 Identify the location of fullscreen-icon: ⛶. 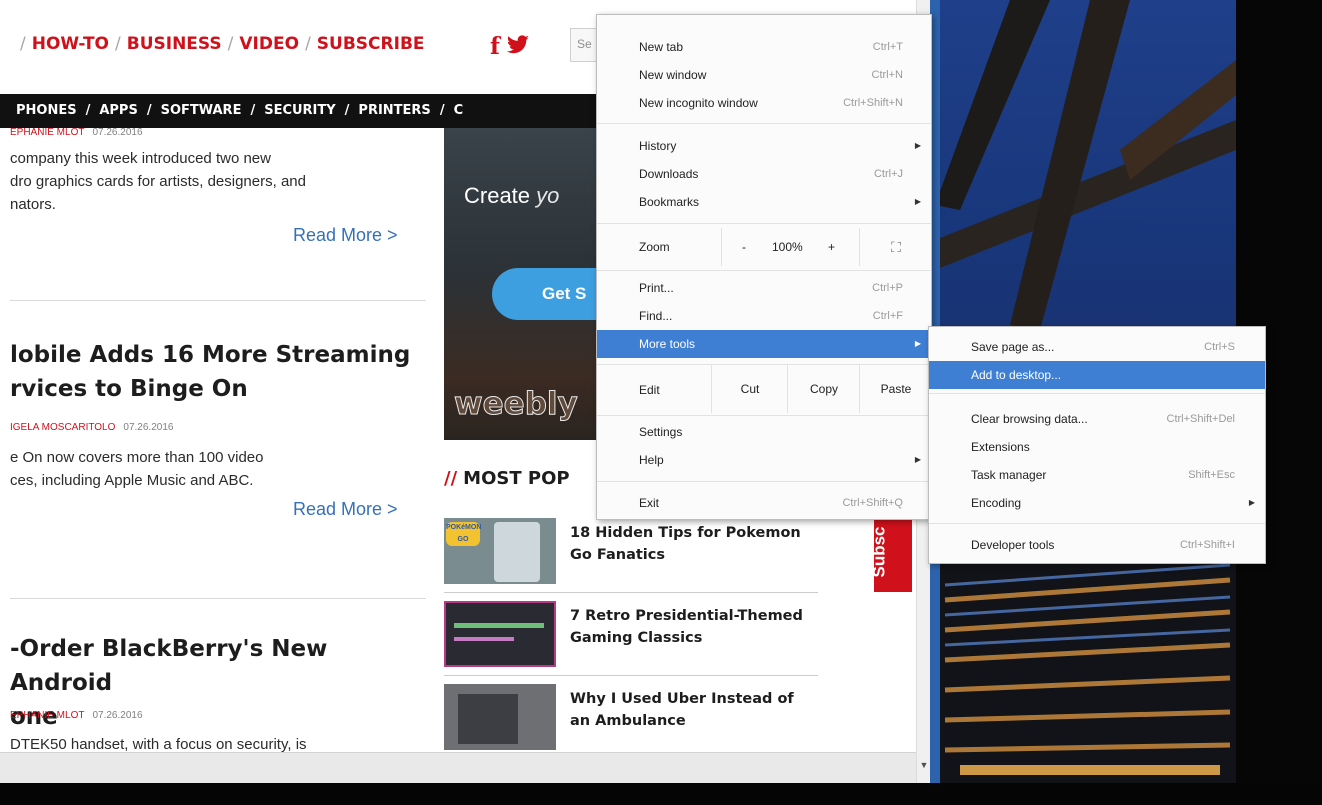
(895, 247).